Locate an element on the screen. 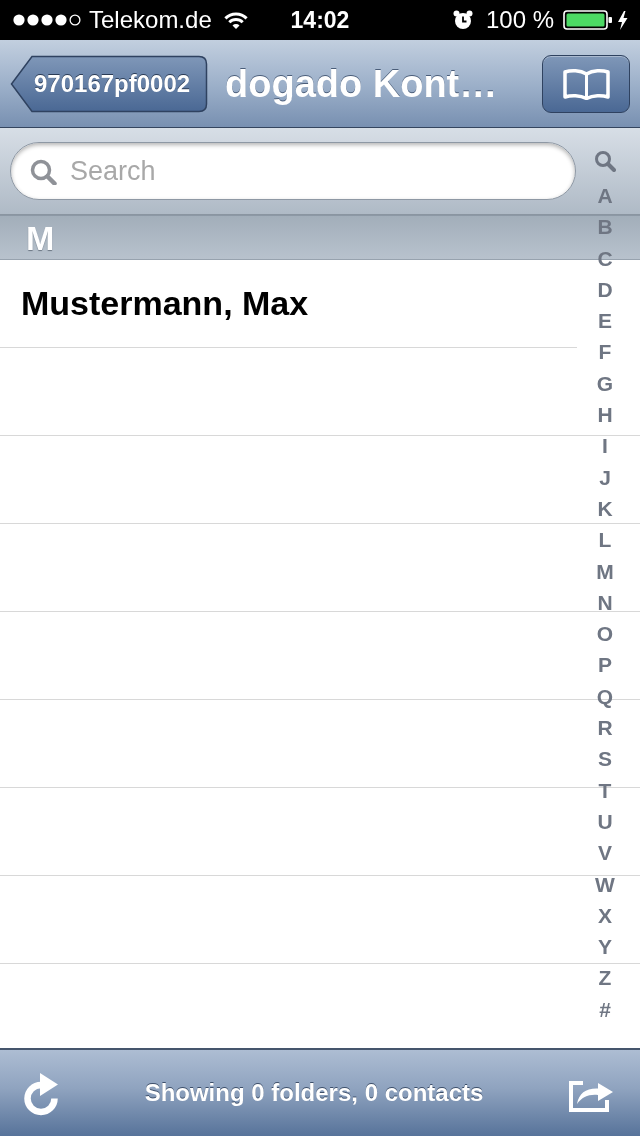 The width and height of the screenshot is (640, 1136). carrier-name: Telekom.de is located at coordinates (150, 20).